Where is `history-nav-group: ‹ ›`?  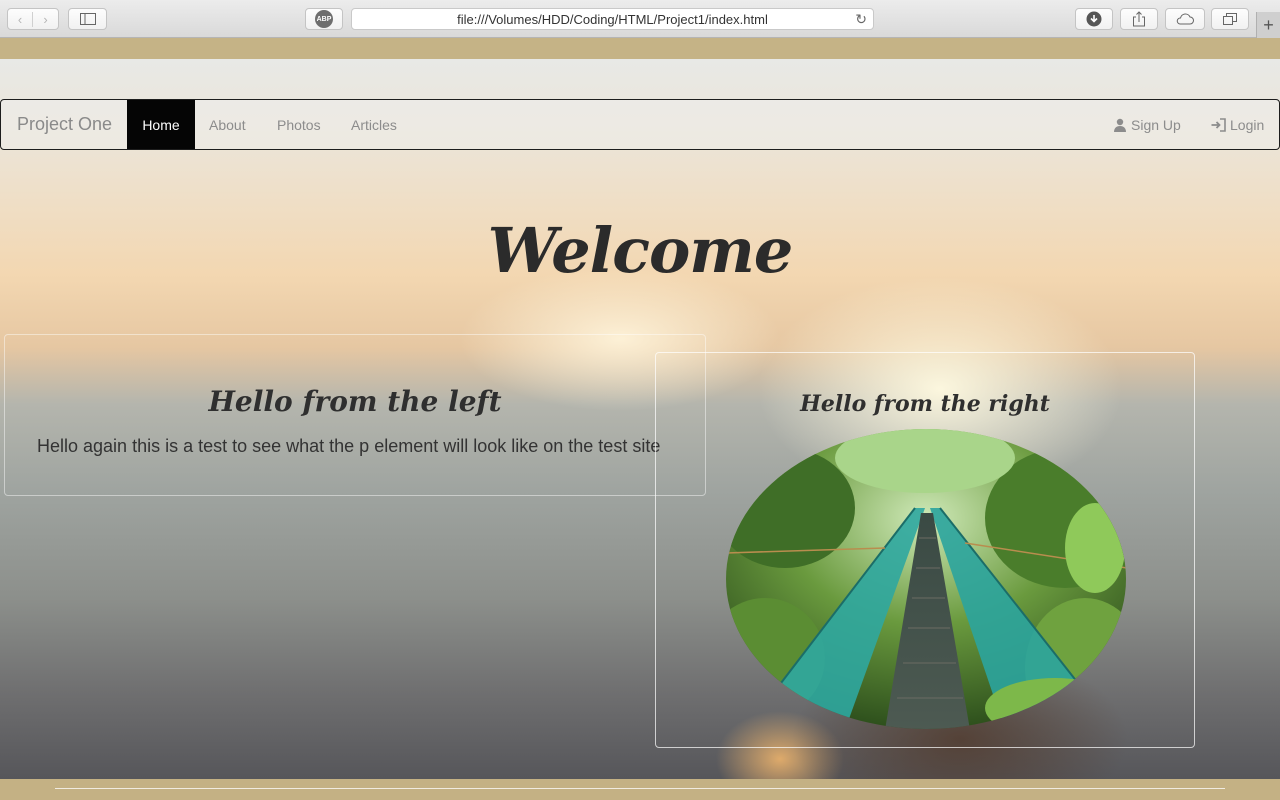 history-nav-group: ‹ › is located at coordinates (33, 19).